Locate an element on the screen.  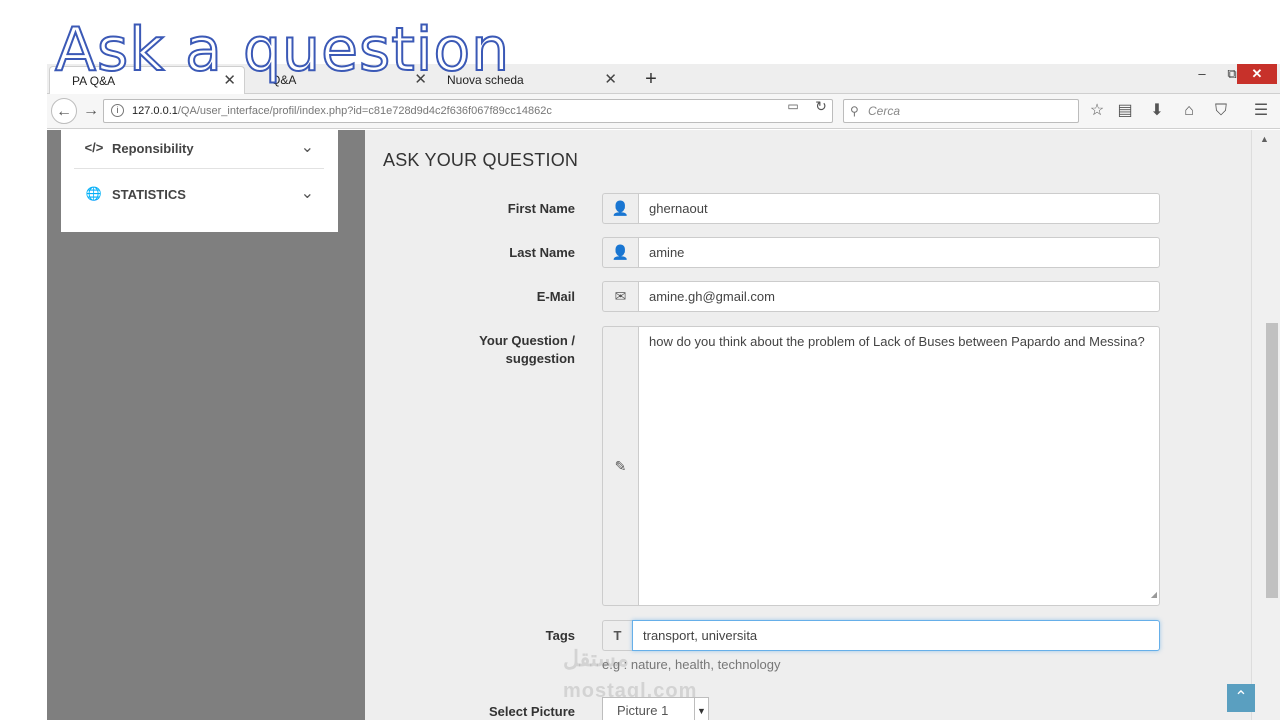
chevron-down-icon: ▼ is located at coordinates (701, 709).